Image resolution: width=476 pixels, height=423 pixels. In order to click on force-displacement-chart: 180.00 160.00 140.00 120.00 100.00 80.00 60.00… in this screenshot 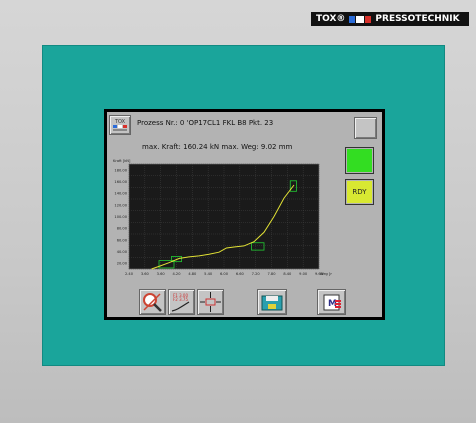, I will do `click(223, 219)`.